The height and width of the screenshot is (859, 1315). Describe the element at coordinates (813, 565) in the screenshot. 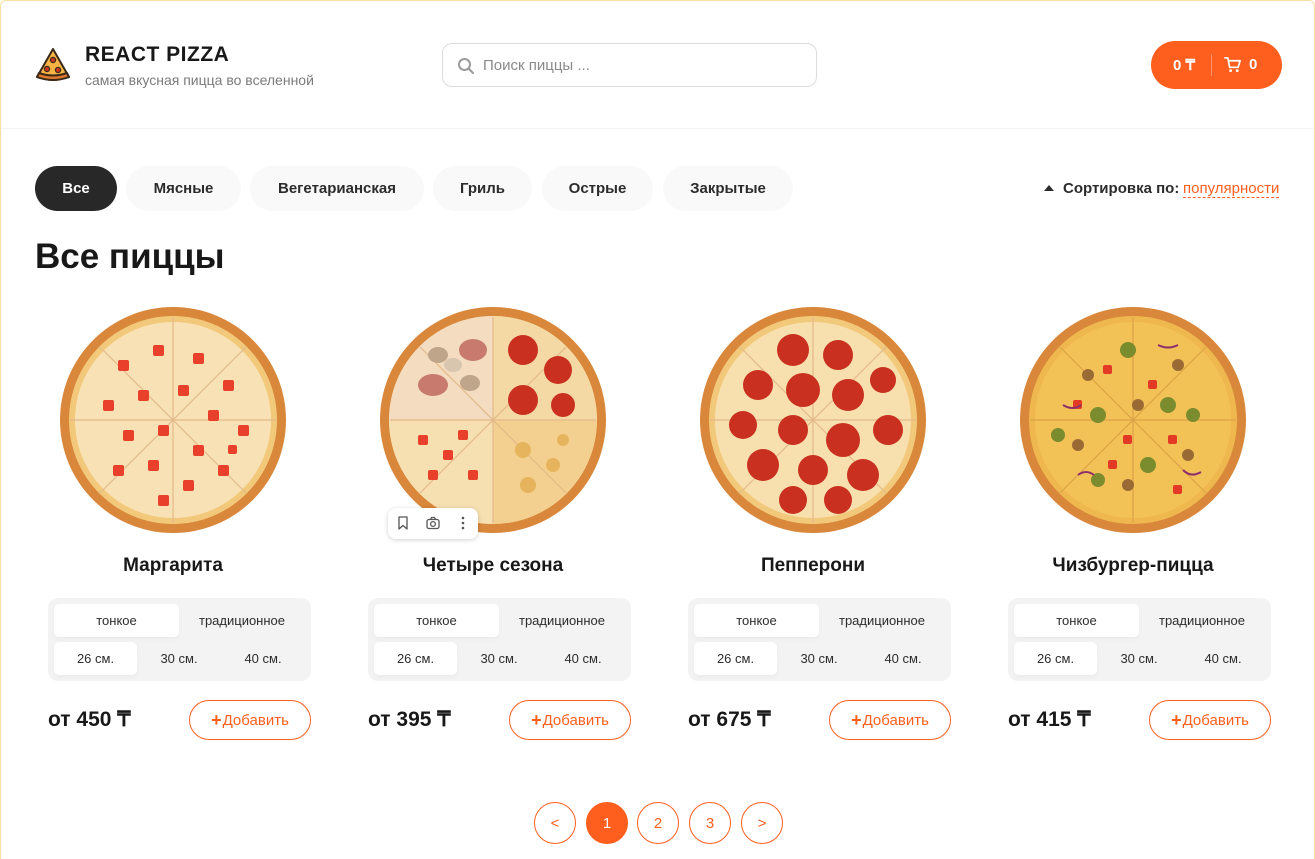

I see `pizza-name: Пепперони` at that location.